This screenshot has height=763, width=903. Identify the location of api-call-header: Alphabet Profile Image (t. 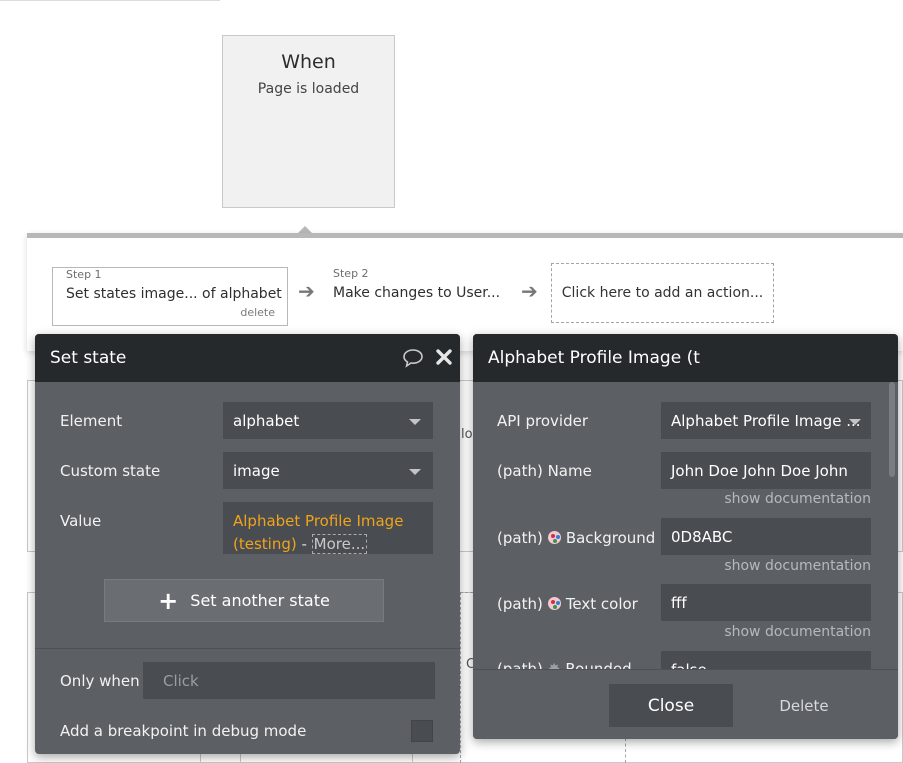
(685, 358).